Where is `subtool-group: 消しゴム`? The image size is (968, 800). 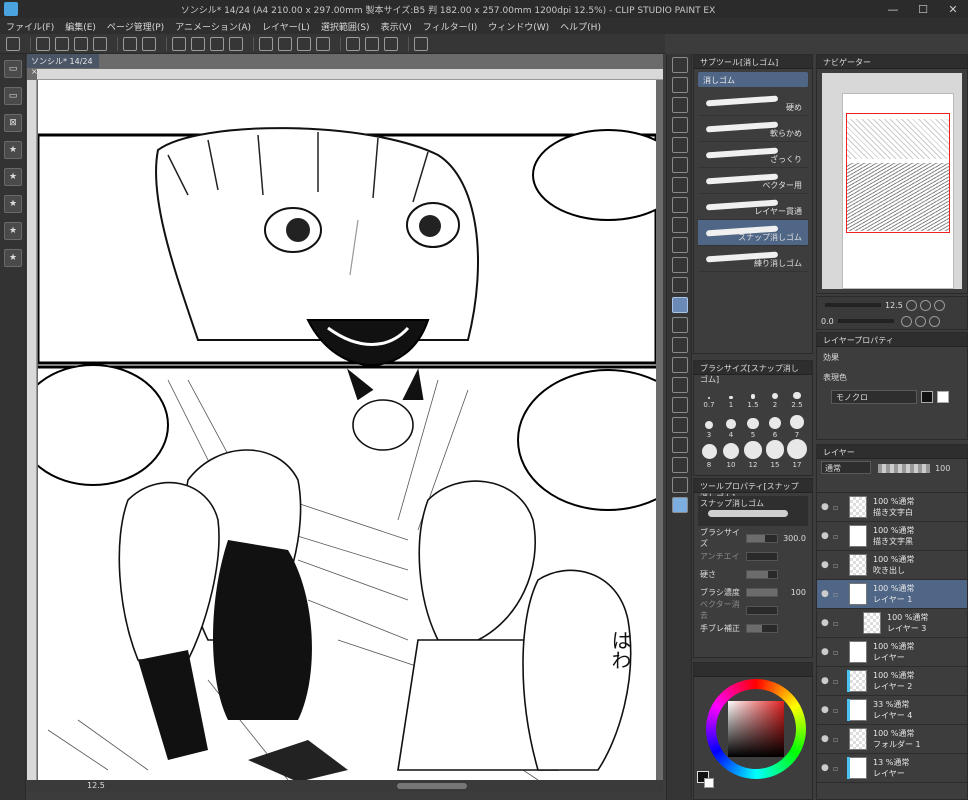 subtool-group: 消しゴム is located at coordinates (753, 79).